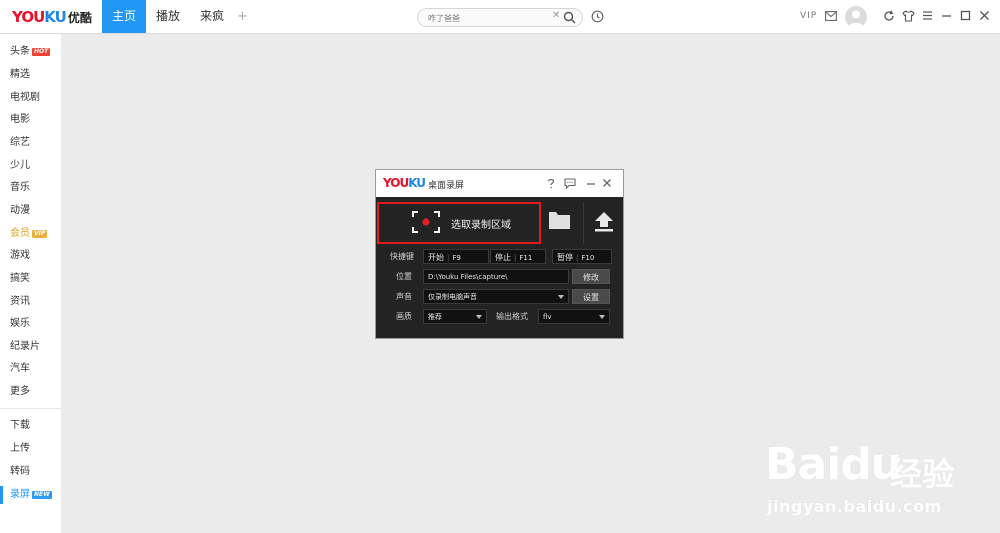  I want to click on hotkeys-row: 快捷键 开始 | F9 停止 | F11 暂停 | F10, so click(499, 257).